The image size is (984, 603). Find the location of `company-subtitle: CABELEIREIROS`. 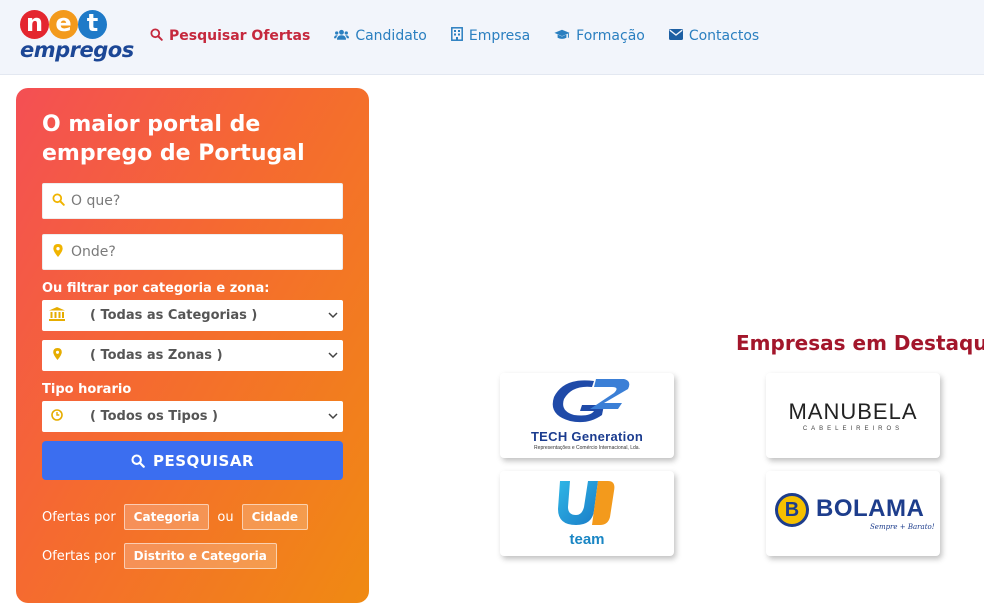

company-subtitle: CABELEIREIROS is located at coordinates (853, 429).